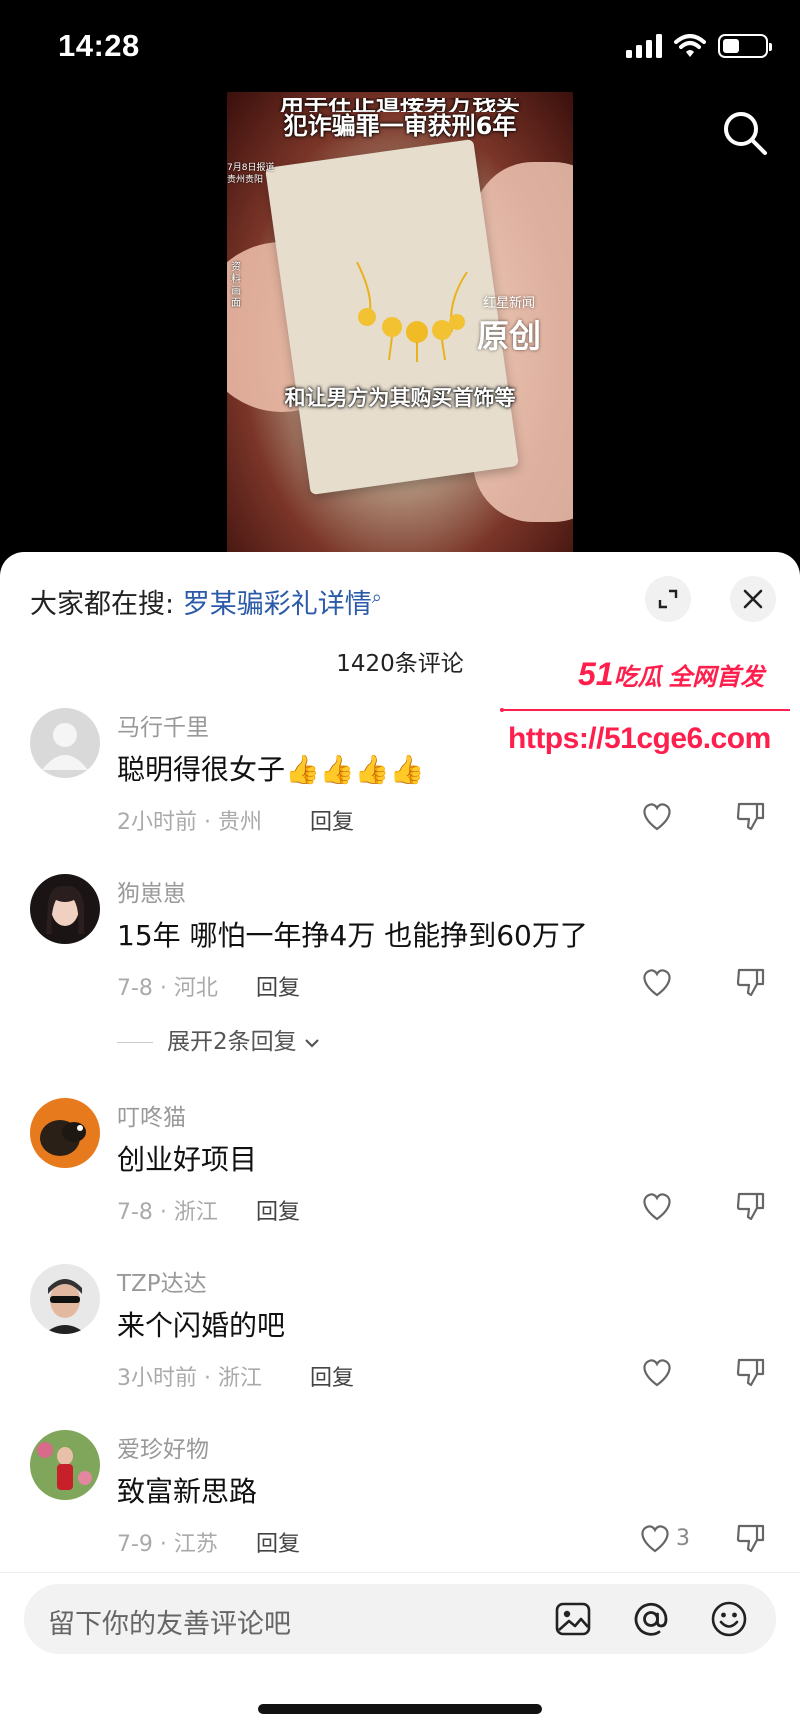 Image resolution: width=800 pixels, height=1731 pixels. I want to click on watermark-line, so click(645, 710).